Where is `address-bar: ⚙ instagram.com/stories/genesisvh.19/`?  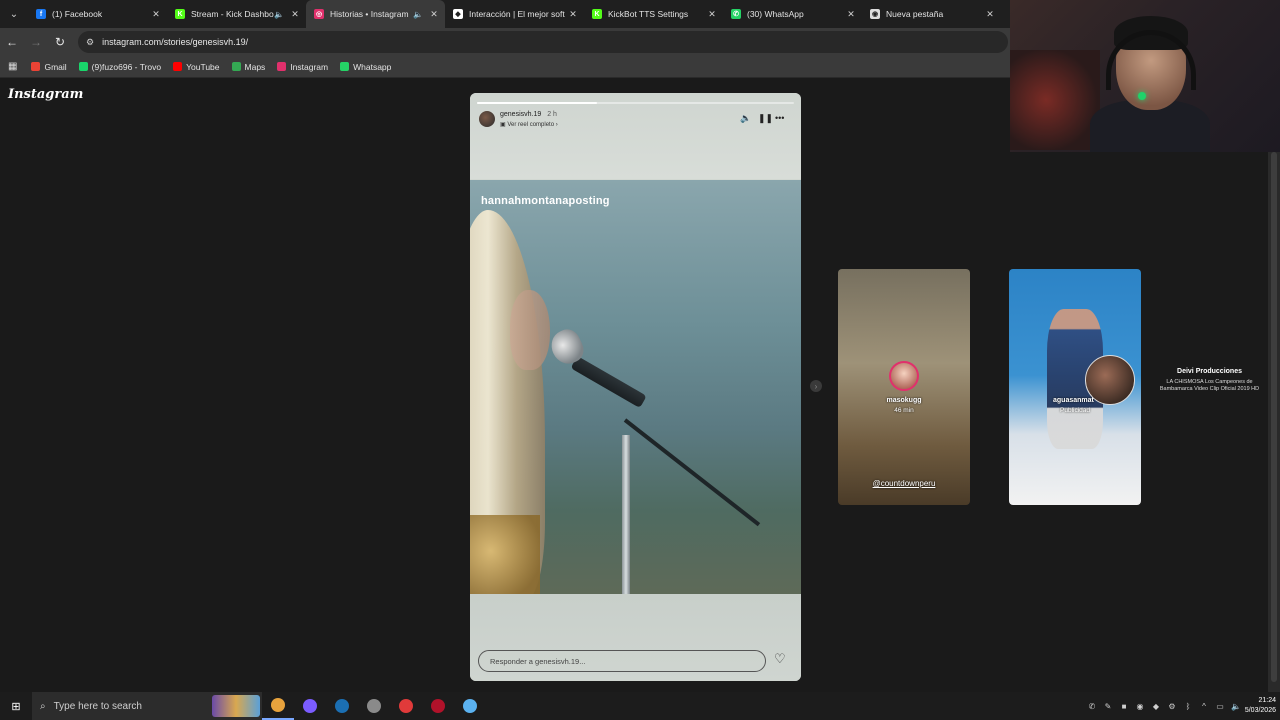
address-bar: ⚙ instagram.com/stories/genesisvh.19/ is located at coordinates (543, 42).